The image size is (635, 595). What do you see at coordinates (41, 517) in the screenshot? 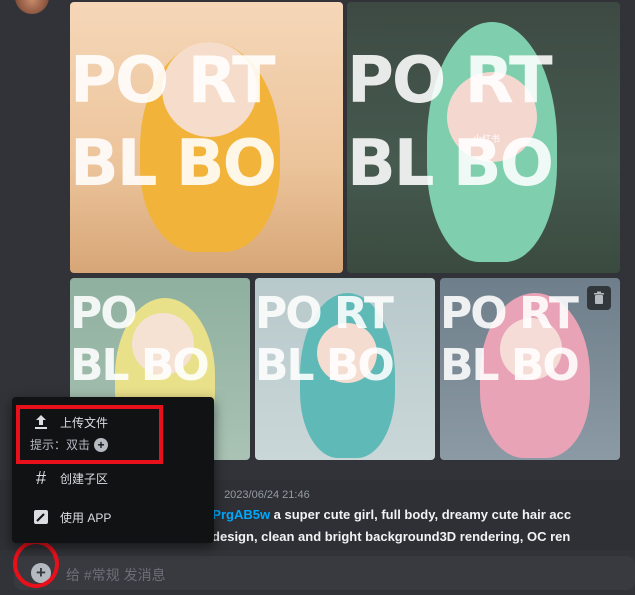
I see `app-icon` at bounding box center [41, 517].